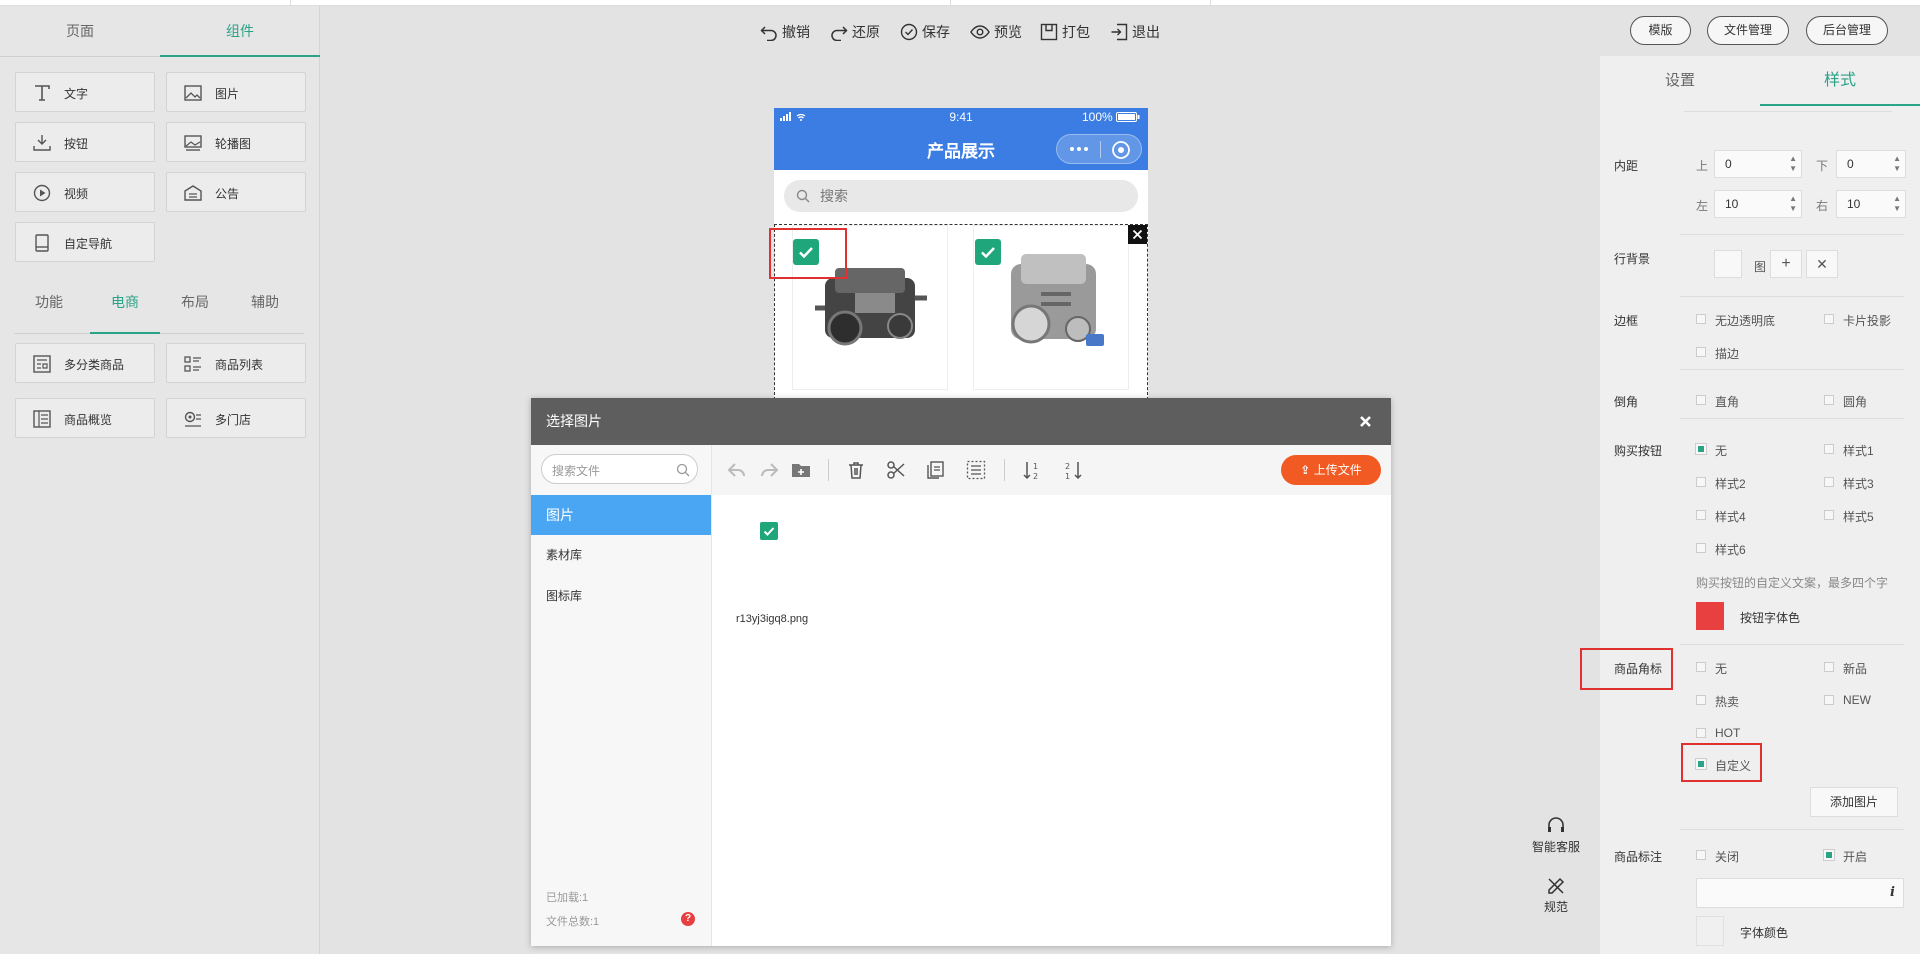 This screenshot has height=954, width=1920. I want to click on tab-components: 组件, so click(240, 31).